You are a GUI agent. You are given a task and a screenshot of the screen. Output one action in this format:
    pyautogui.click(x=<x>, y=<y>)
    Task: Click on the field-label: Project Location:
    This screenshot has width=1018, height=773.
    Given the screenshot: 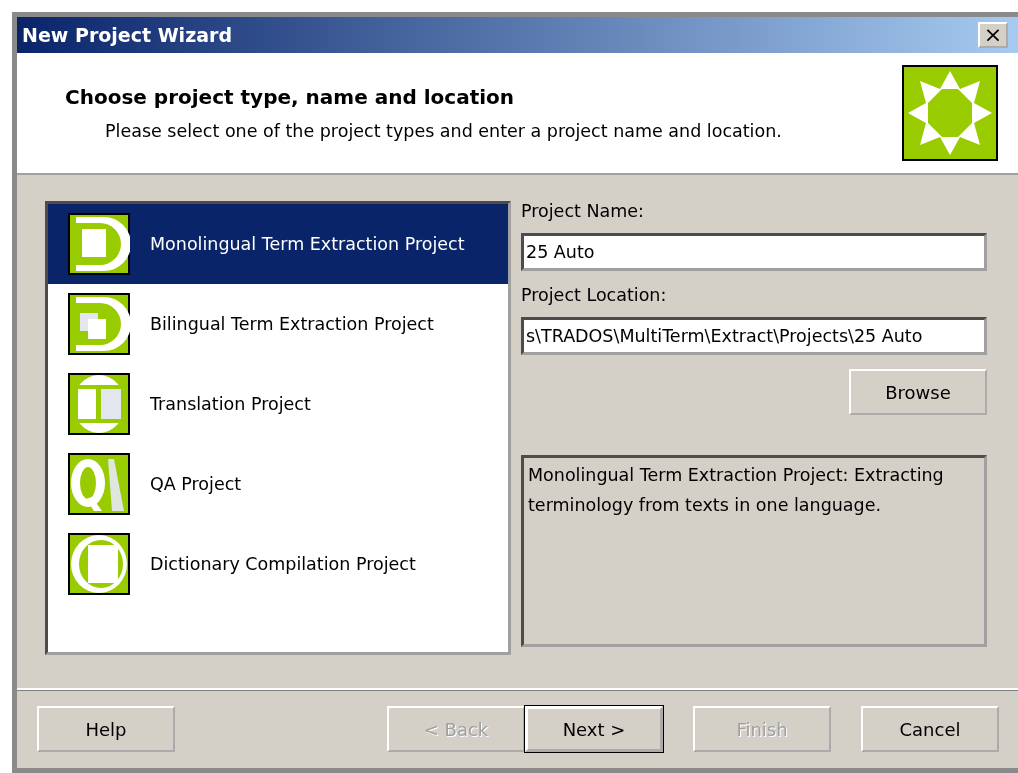 What is the action you would take?
    pyautogui.click(x=594, y=295)
    